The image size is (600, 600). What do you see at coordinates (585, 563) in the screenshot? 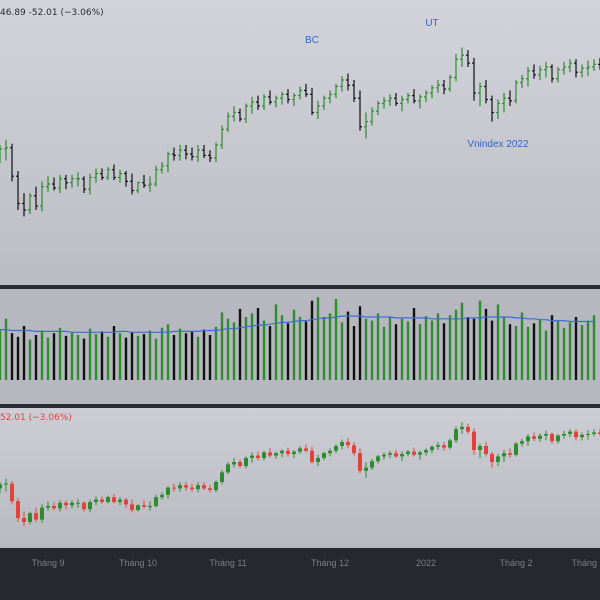
I see `time-axis-label: Tháng 3` at bounding box center [585, 563].